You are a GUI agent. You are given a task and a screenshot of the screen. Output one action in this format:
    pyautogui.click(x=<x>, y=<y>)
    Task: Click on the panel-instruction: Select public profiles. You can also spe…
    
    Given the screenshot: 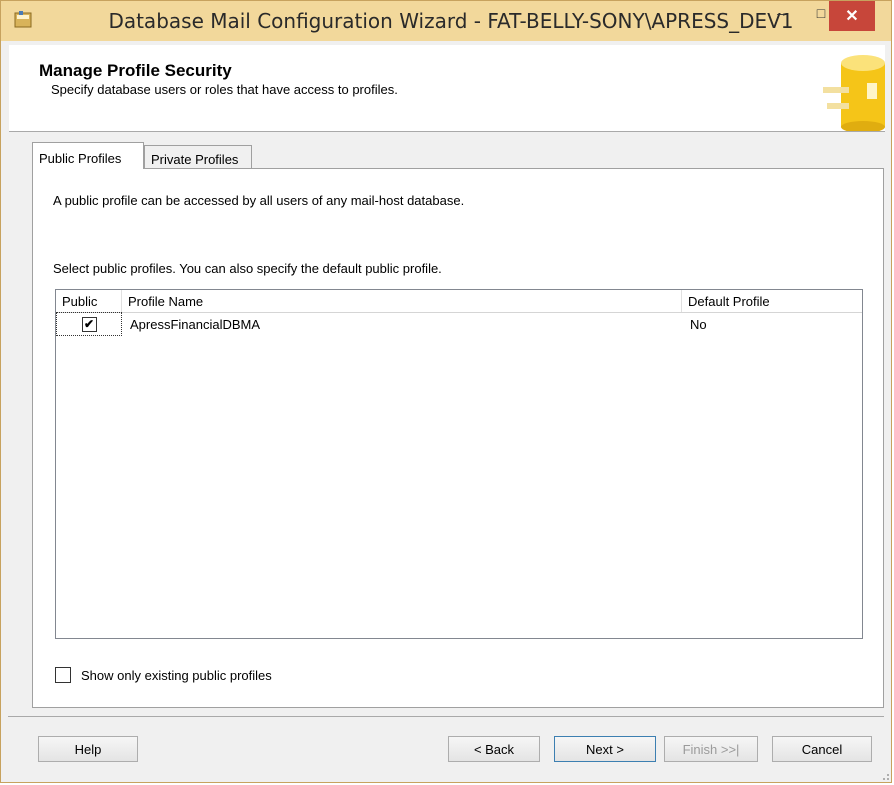 What is the action you would take?
    pyautogui.click(x=247, y=268)
    